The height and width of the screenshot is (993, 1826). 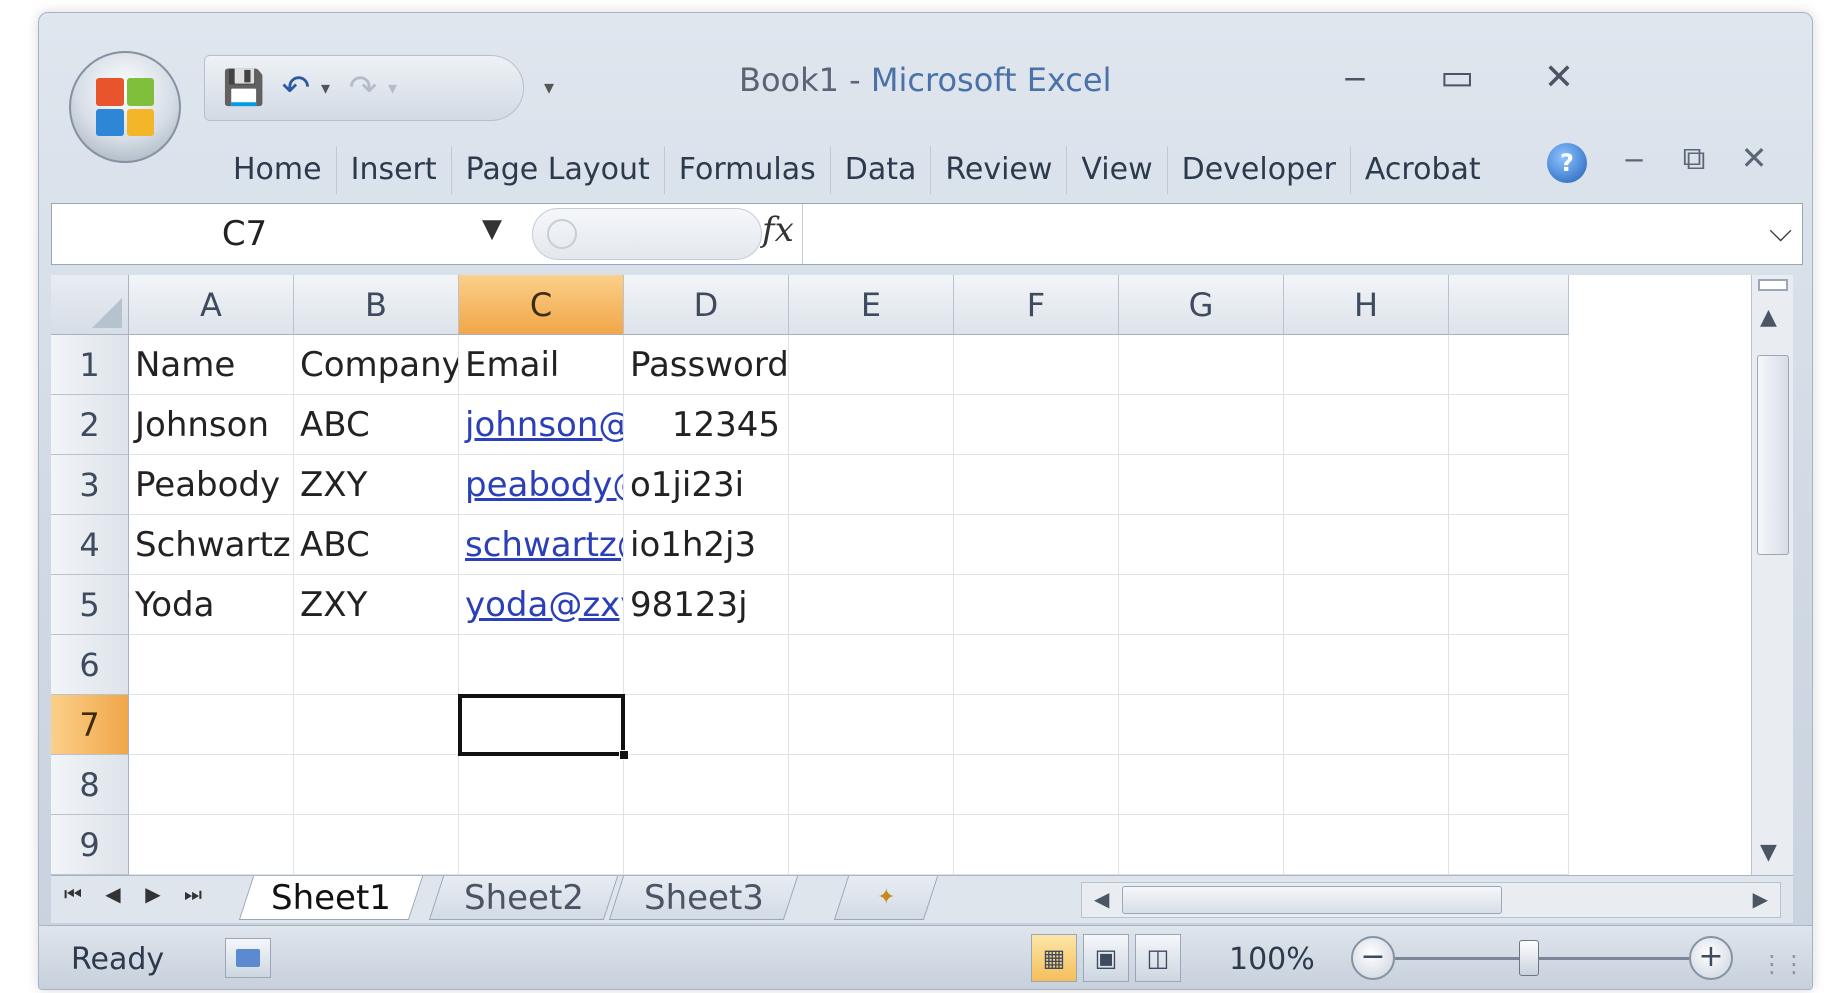 I want to click on tab-formulas: Formulas, so click(x=748, y=170).